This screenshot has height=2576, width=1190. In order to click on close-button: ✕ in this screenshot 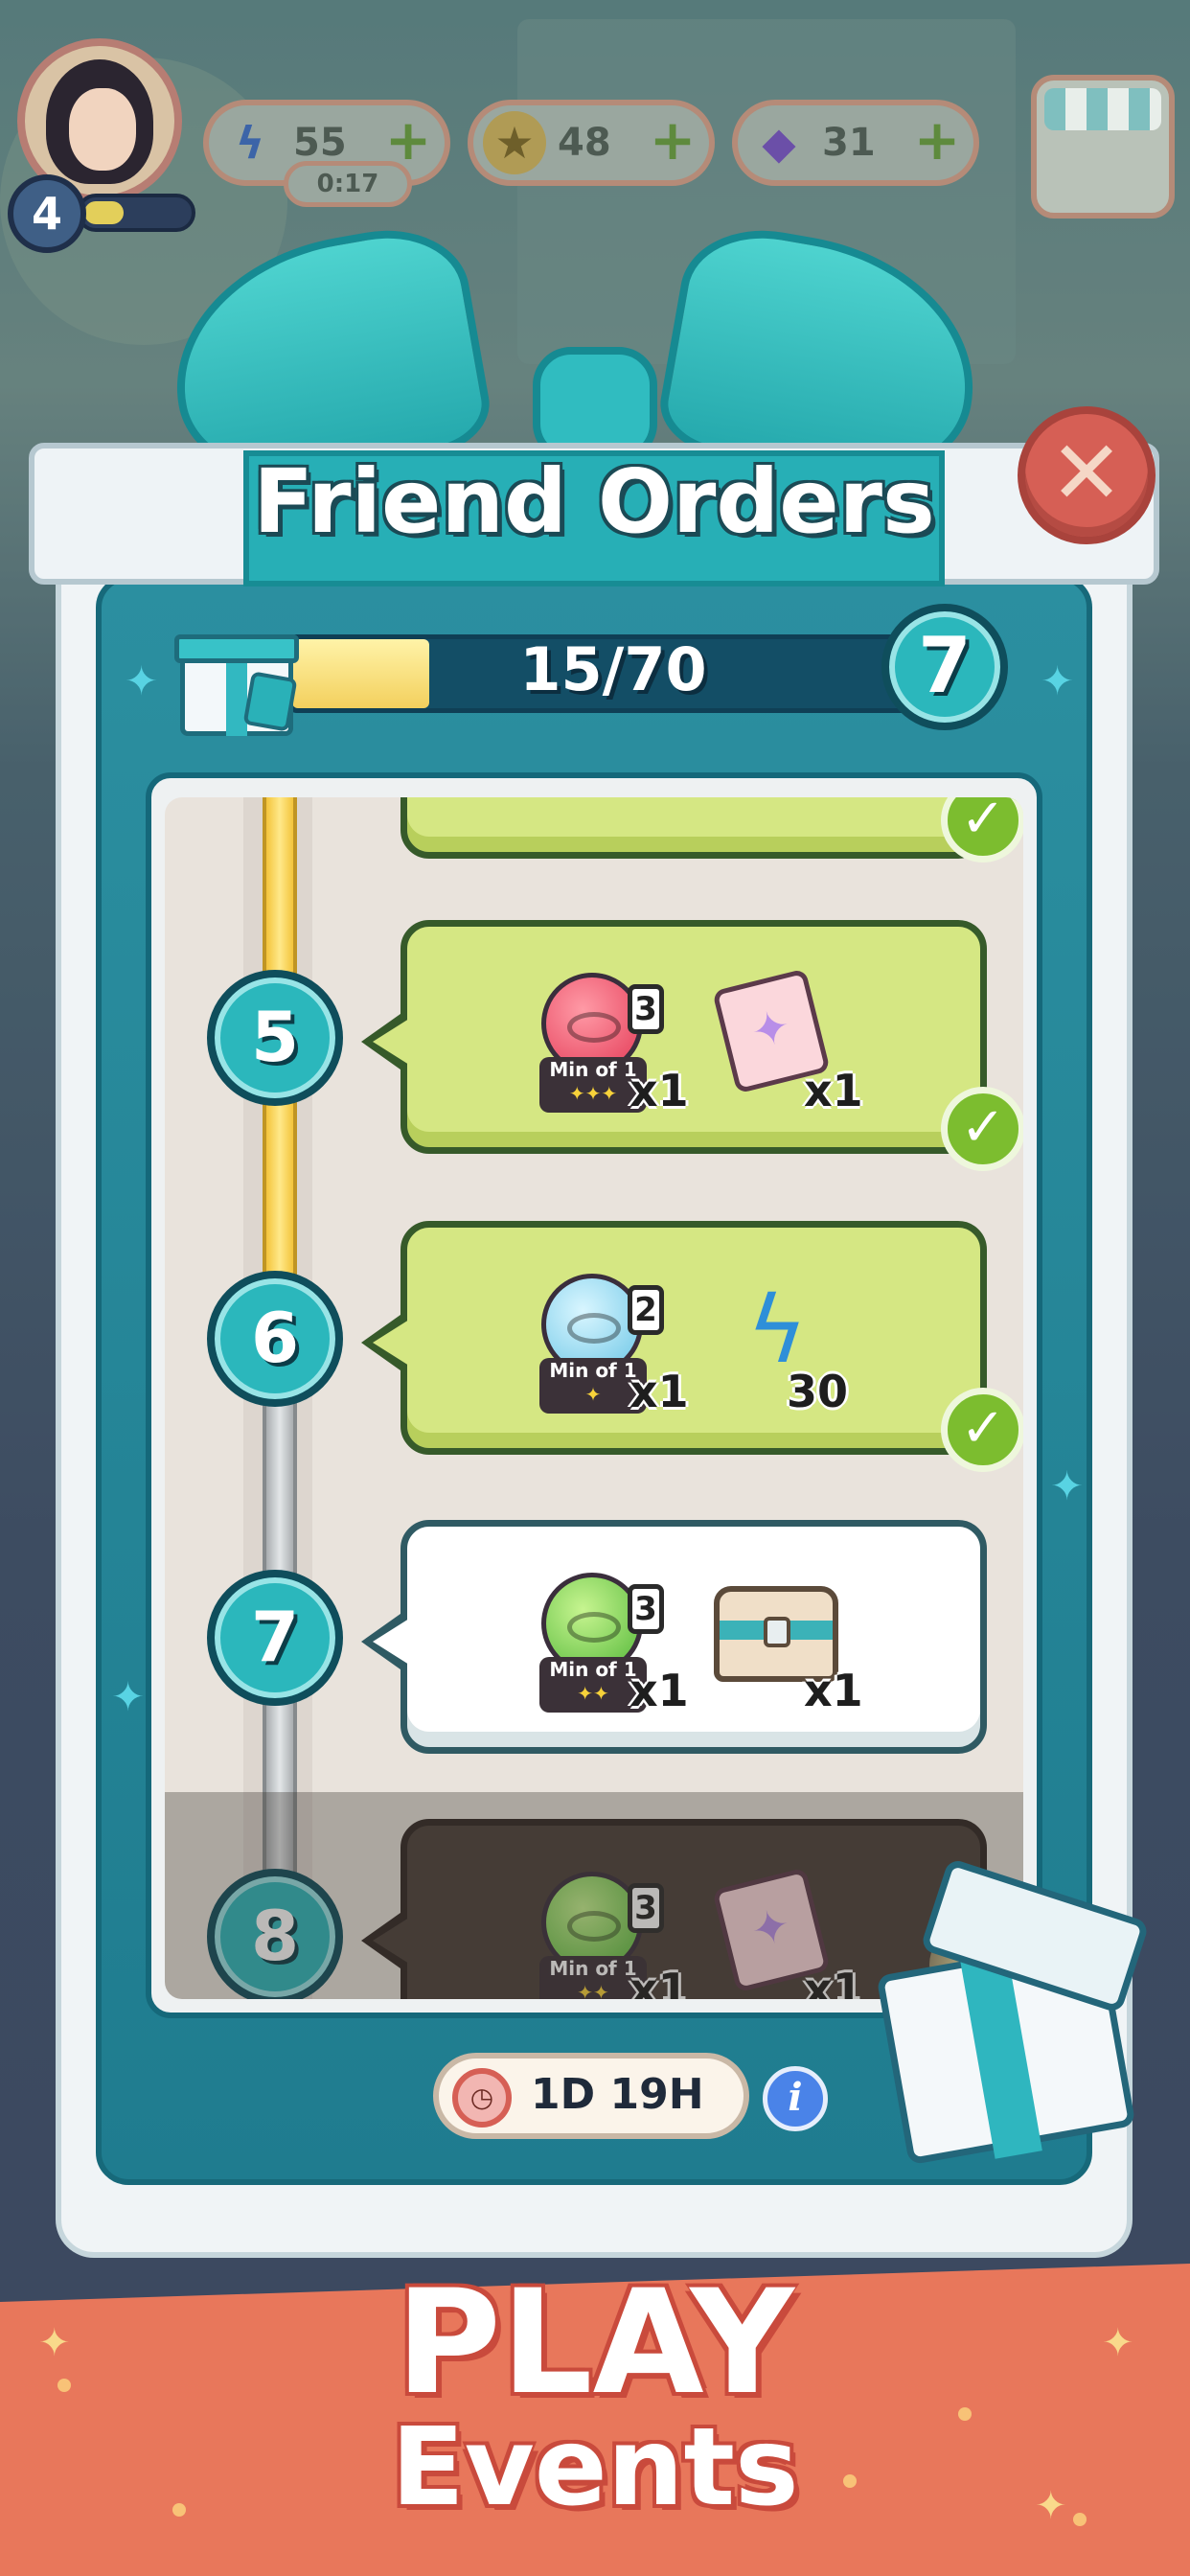, I will do `click(1087, 475)`.